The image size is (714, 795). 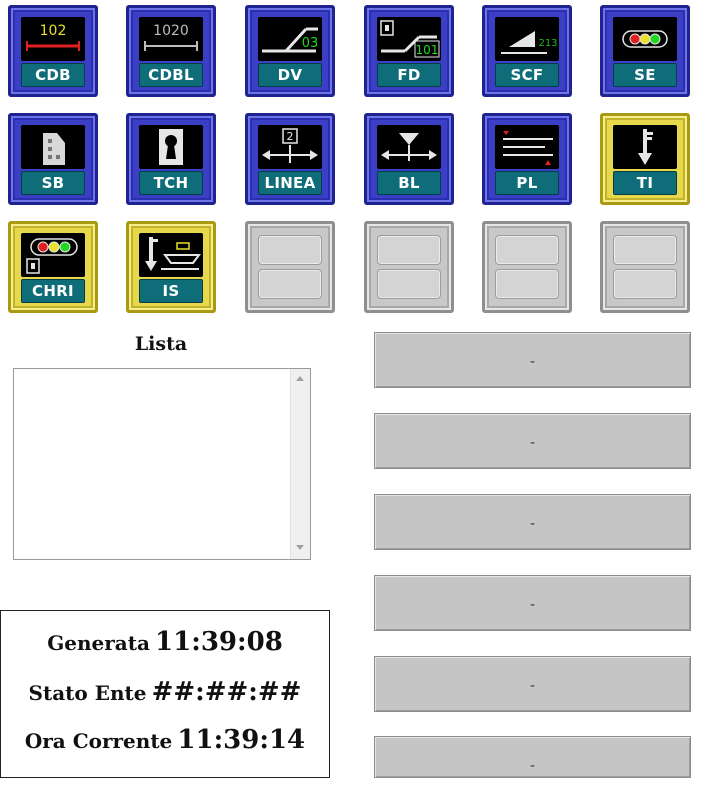 What do you see at coordinates (409, 75) in the screenshot?
I see `tile-label: FD` at bounding box center [409, 75].